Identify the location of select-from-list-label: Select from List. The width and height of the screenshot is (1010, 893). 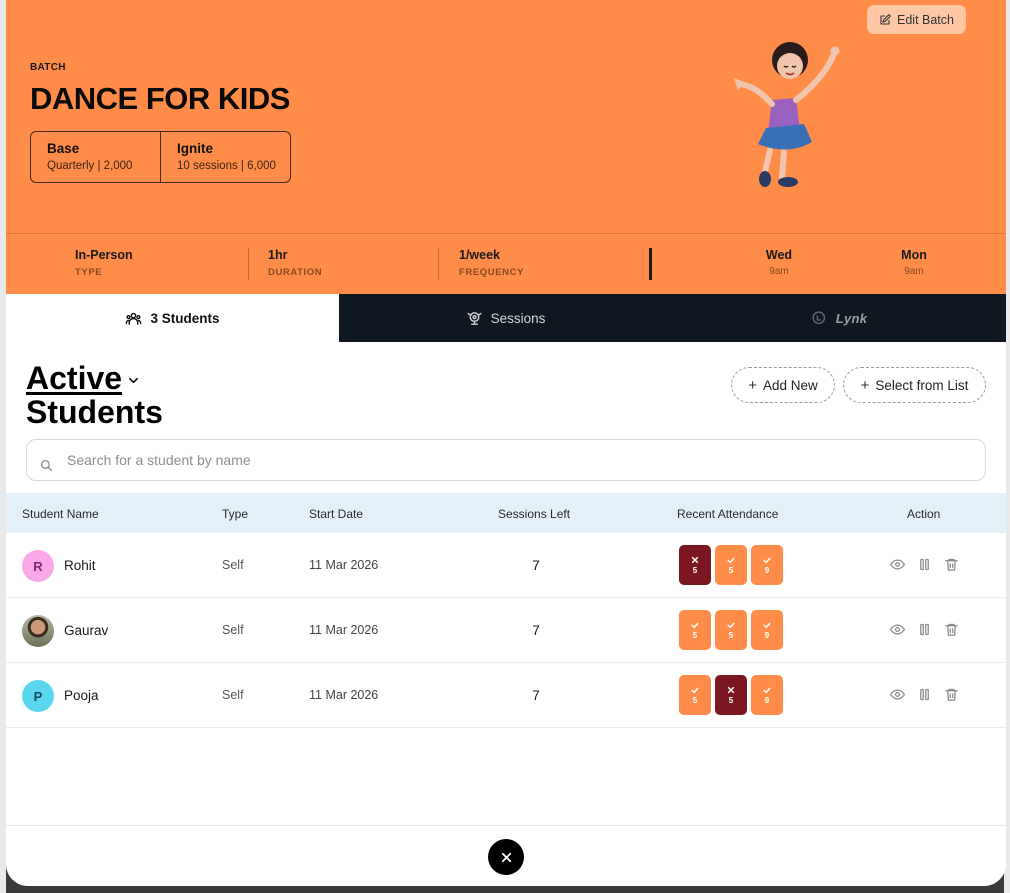
(922, 385).